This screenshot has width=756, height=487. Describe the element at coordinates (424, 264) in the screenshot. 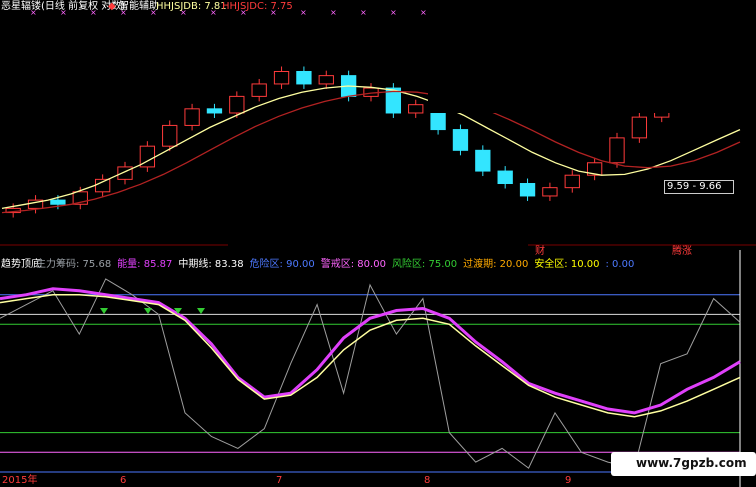

I see `legend-item: 风险区: 75.00` at that location.